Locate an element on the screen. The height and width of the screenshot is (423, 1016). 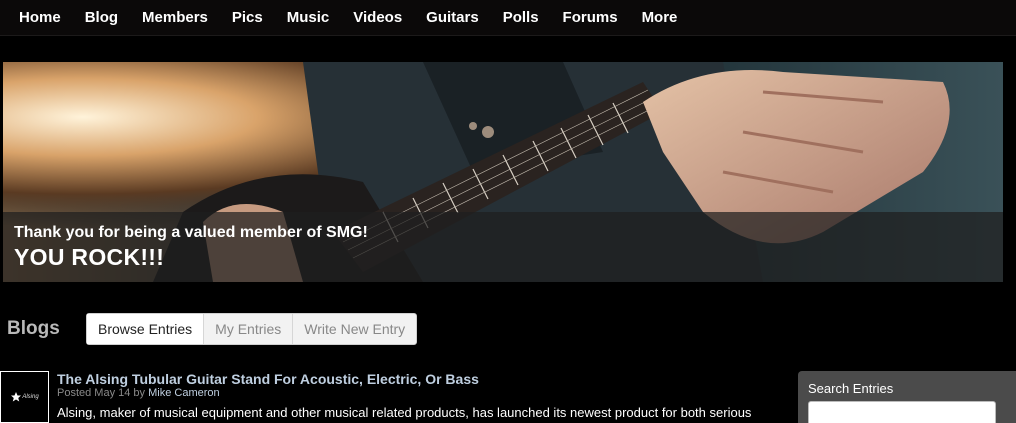
nav-home: Home is located at coordinates (40, 18).